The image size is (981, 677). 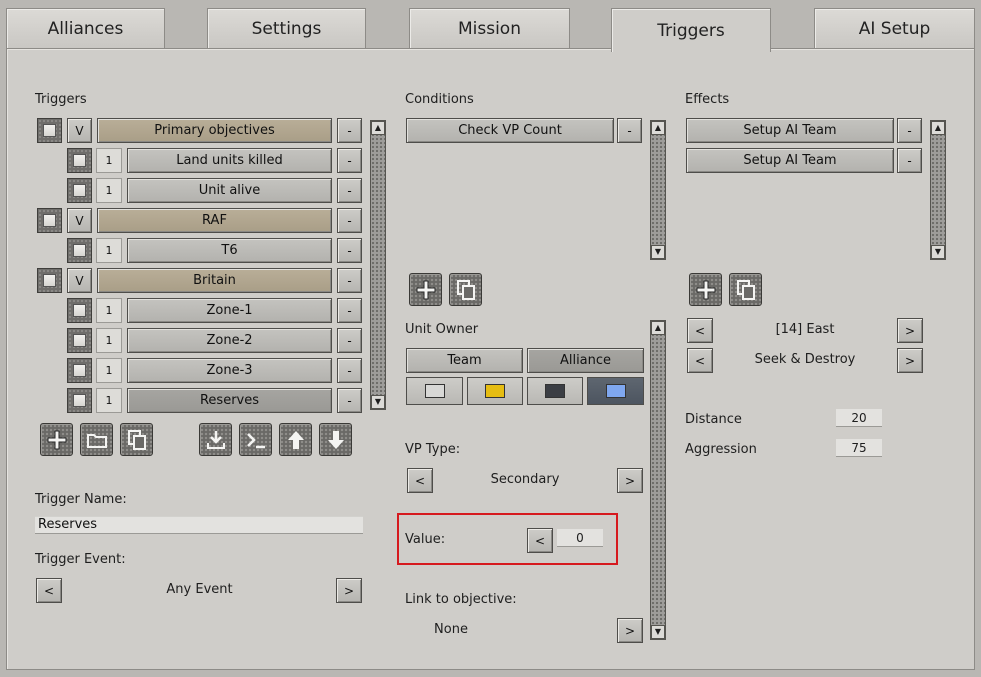 I want to click on trigger-item: T6, so click(x=229, y=250).